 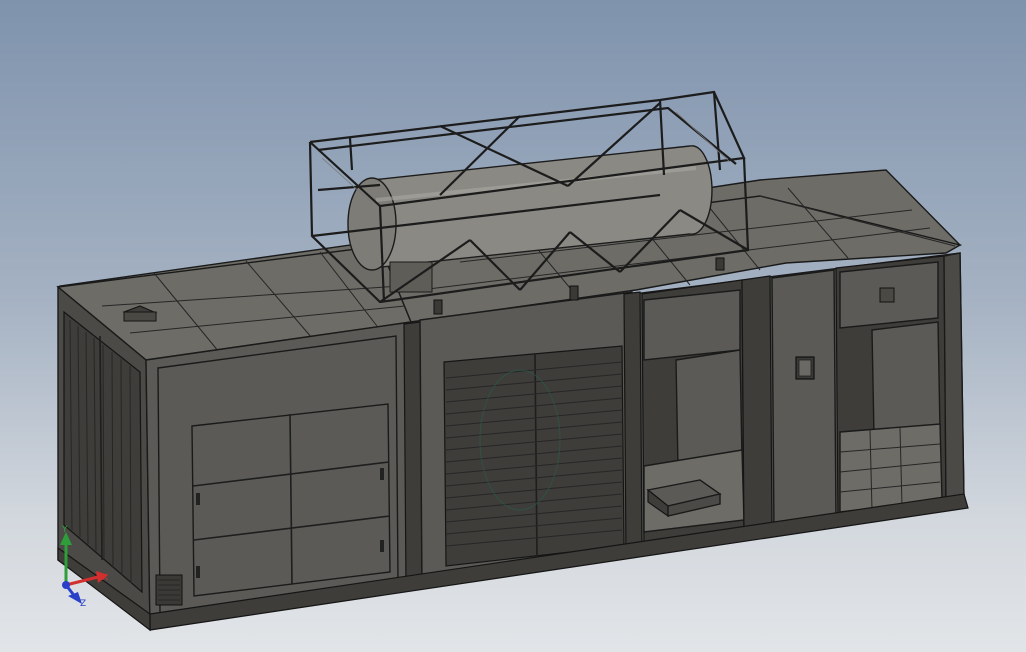 I want to click on left-door-section, so click(x=277, y=475).